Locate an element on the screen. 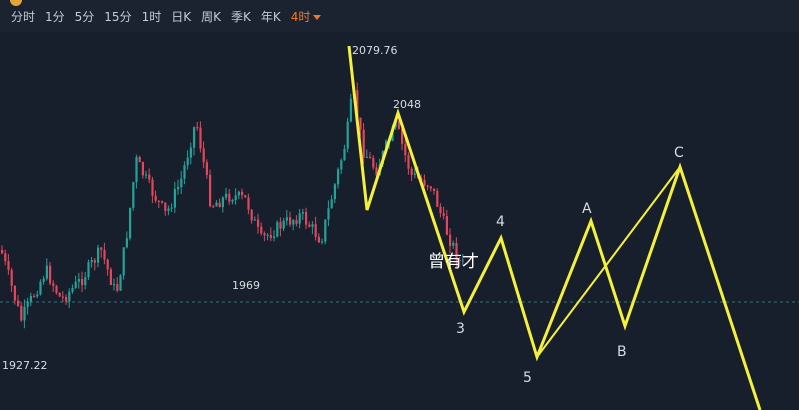  author-watermark: 曾有才 is located at coordinates (453, 262).